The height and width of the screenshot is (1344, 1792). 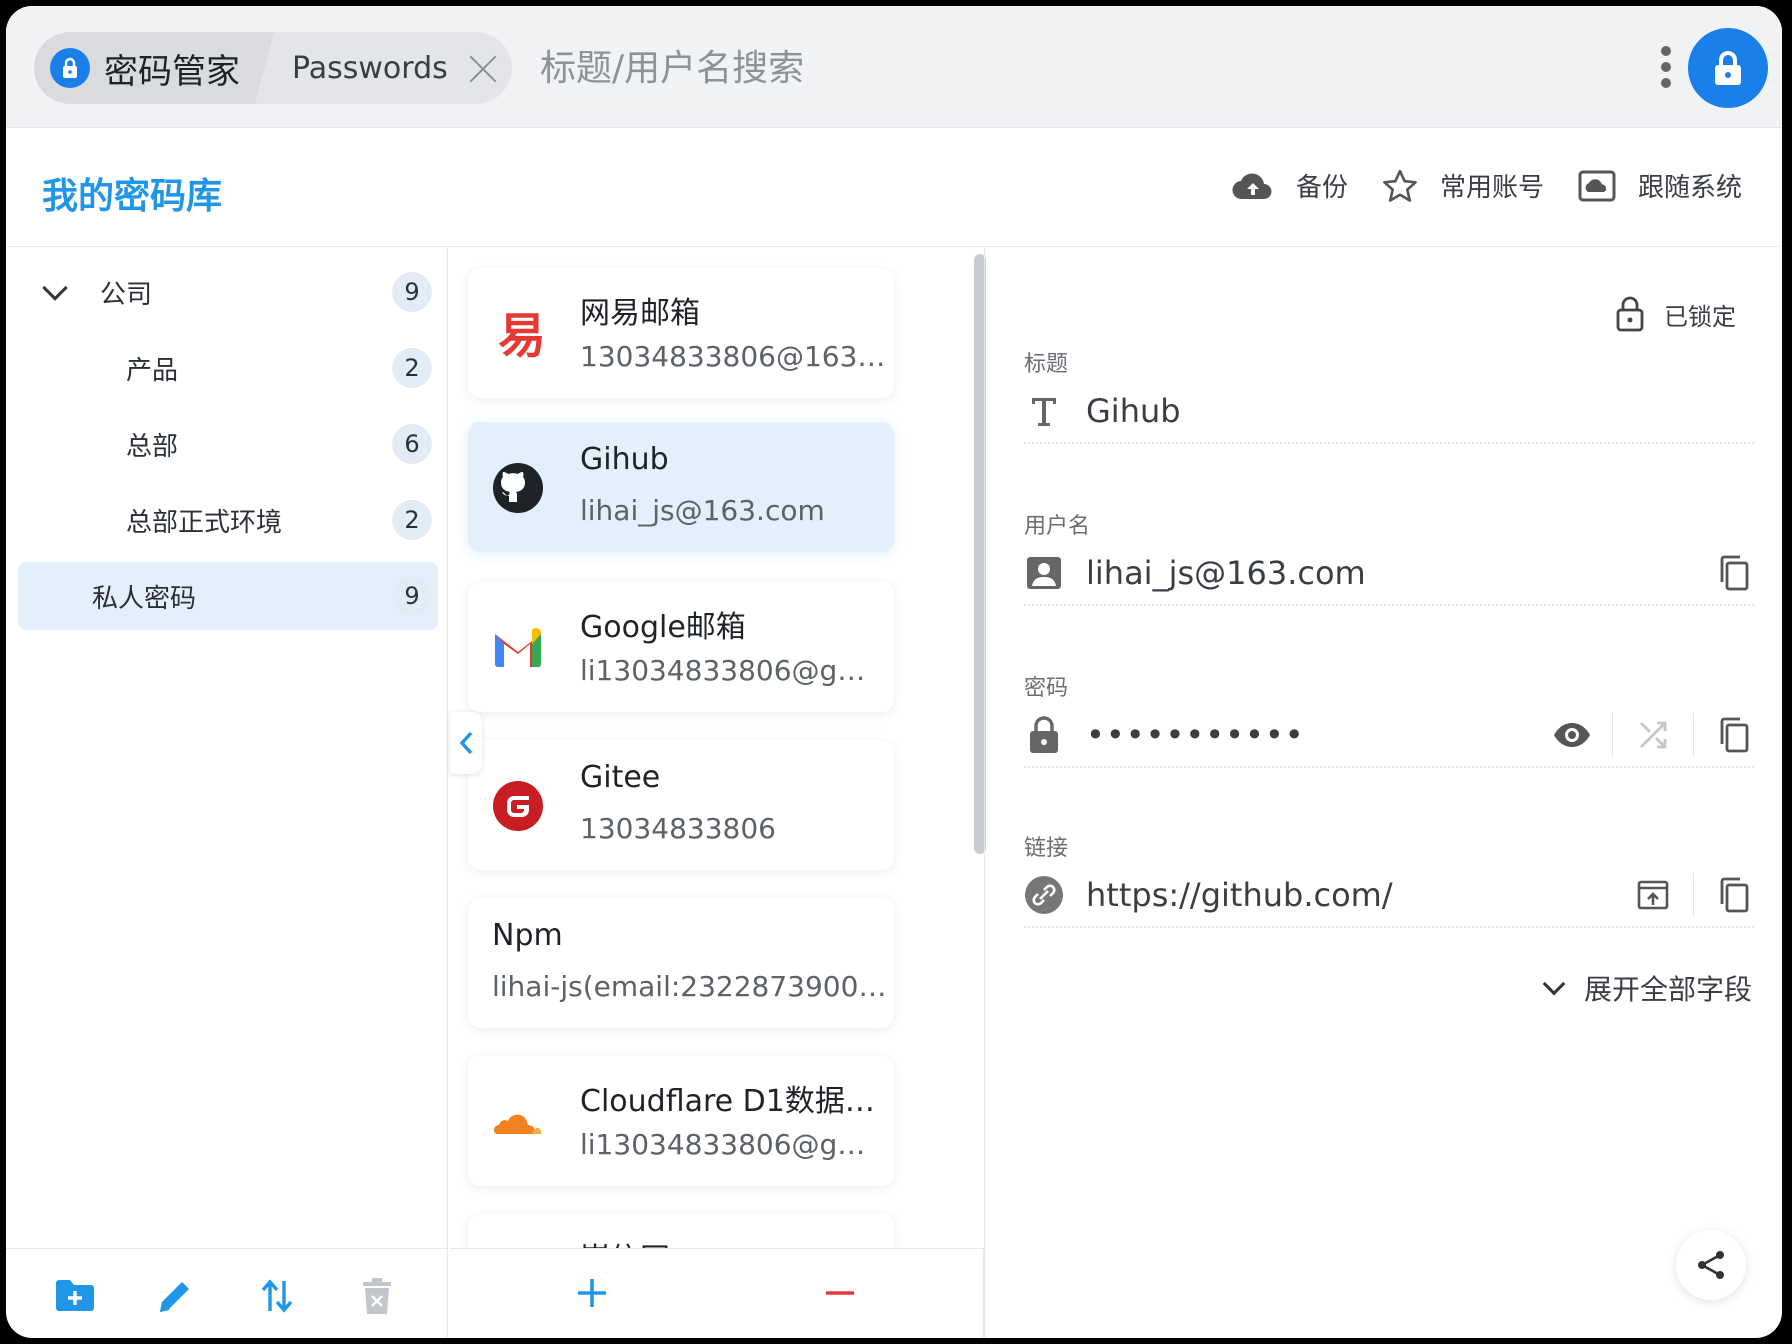 What do you see at coordinates (1044, 895) in the screenshot?
I see `link-icon` at bounding box center [1044, 895].